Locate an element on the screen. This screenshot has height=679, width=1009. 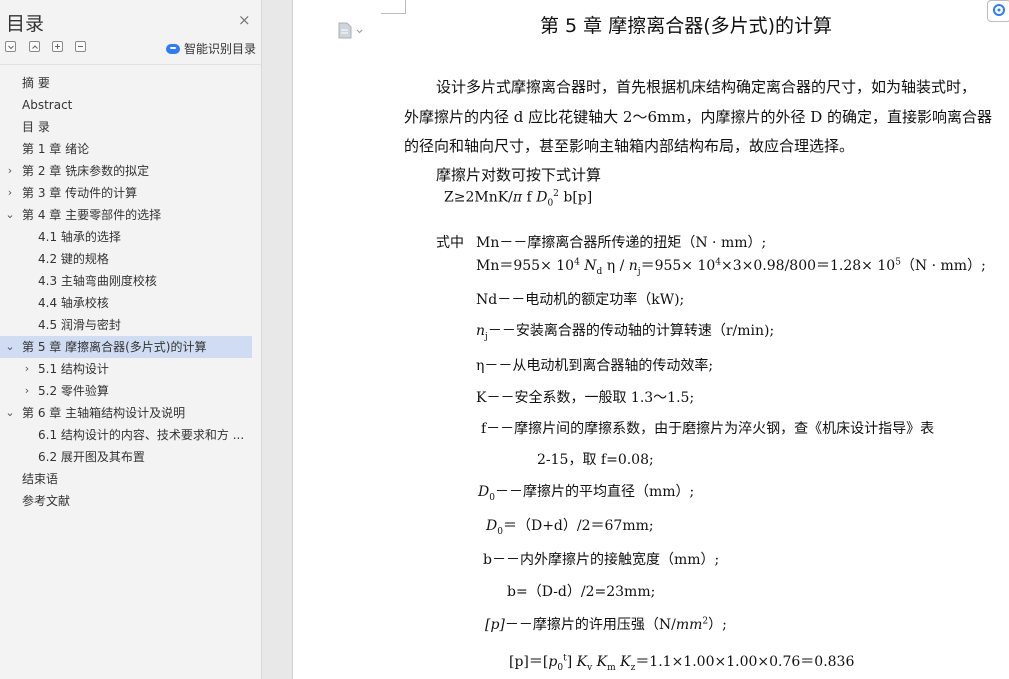
b-definition: b－－内外摩擦片的接触宽度（mm）; is located at coordinates (601, 560).